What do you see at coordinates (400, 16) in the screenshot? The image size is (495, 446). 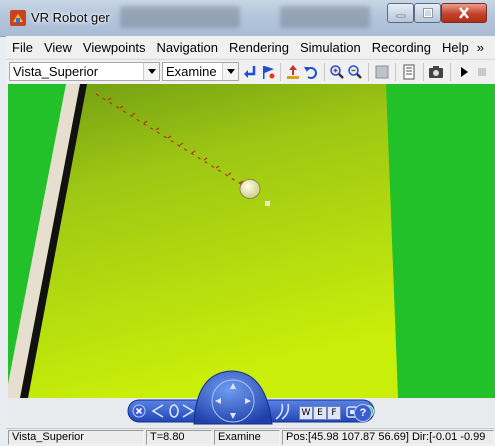 I see `minimize-icon` at bounding box center [400, 16].